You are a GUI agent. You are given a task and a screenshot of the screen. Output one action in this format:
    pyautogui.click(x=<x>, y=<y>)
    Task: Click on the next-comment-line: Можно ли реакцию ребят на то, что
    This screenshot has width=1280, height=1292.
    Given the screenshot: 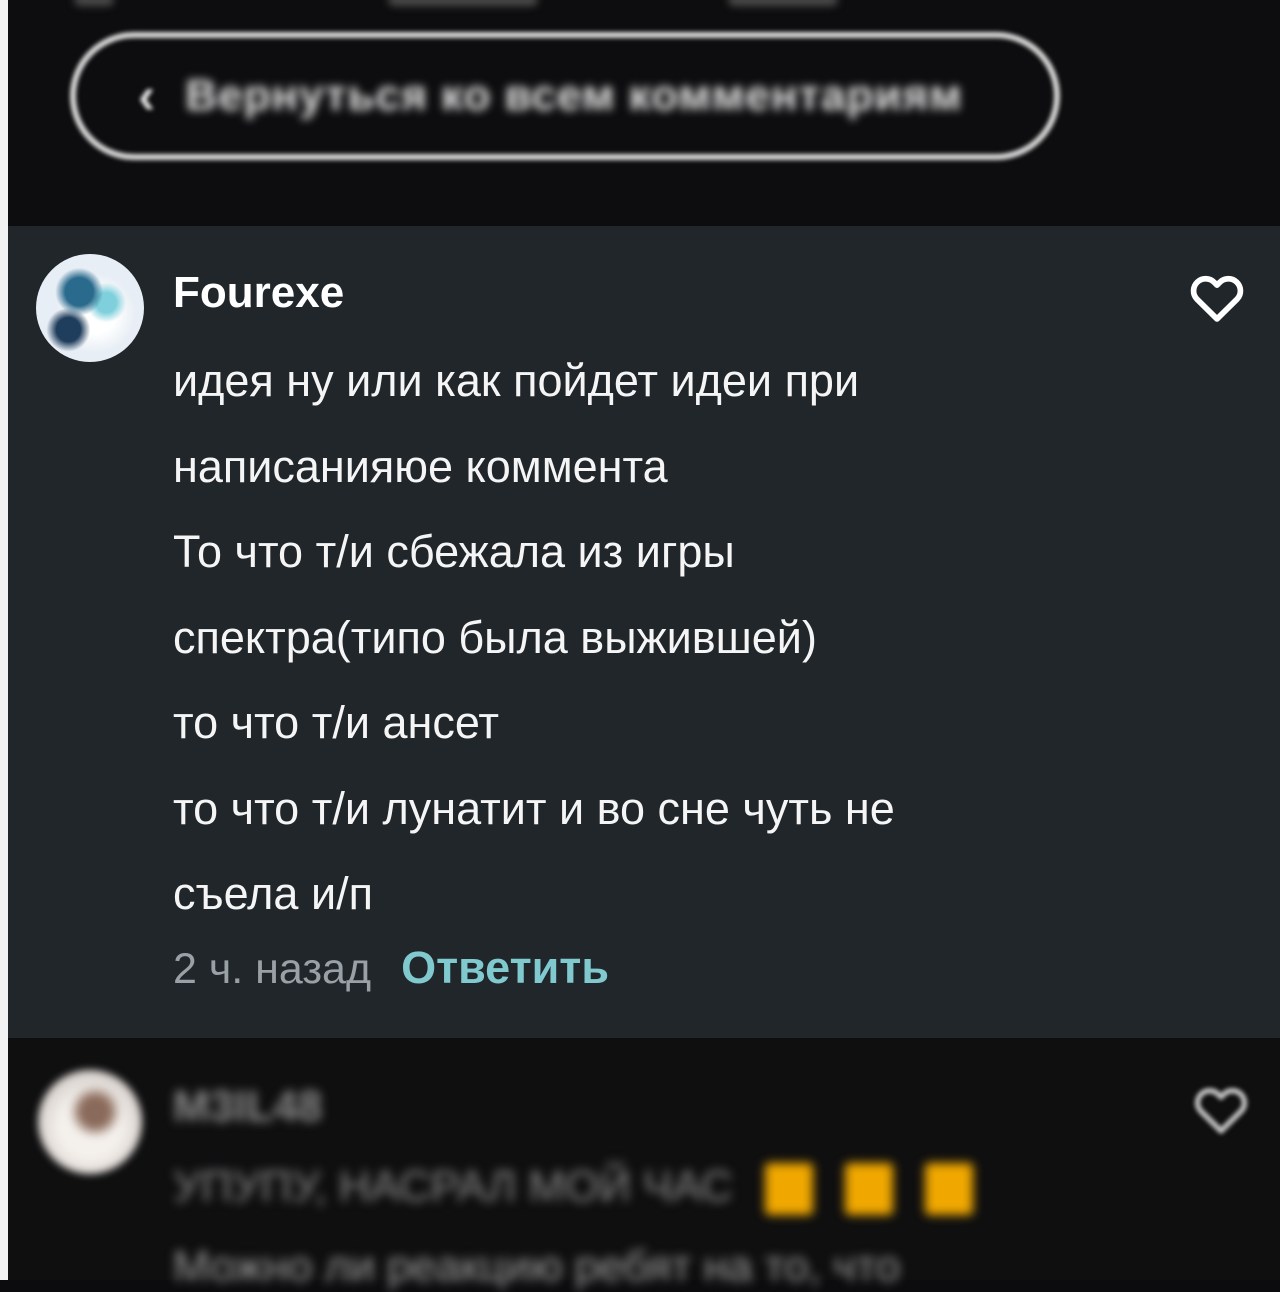 What is the action you would take?
    pyautogui.click(x=537, y=1266)
    